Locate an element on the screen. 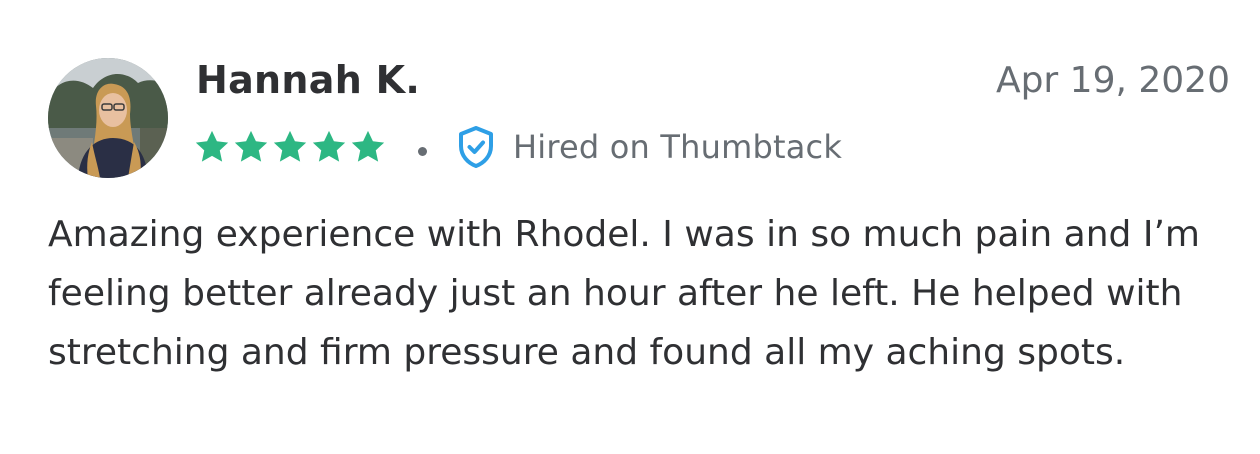  avatar-photo is located at coordinates (108, 118).